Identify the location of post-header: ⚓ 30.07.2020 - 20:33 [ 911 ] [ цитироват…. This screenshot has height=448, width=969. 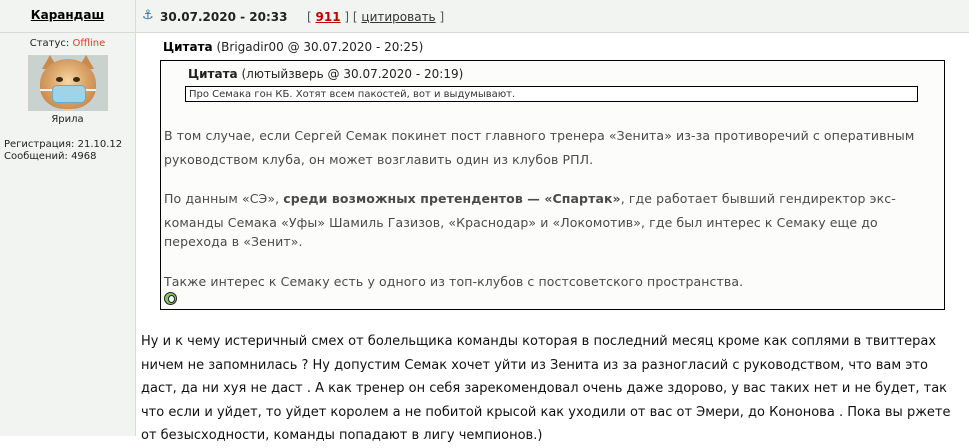
(552, 16).